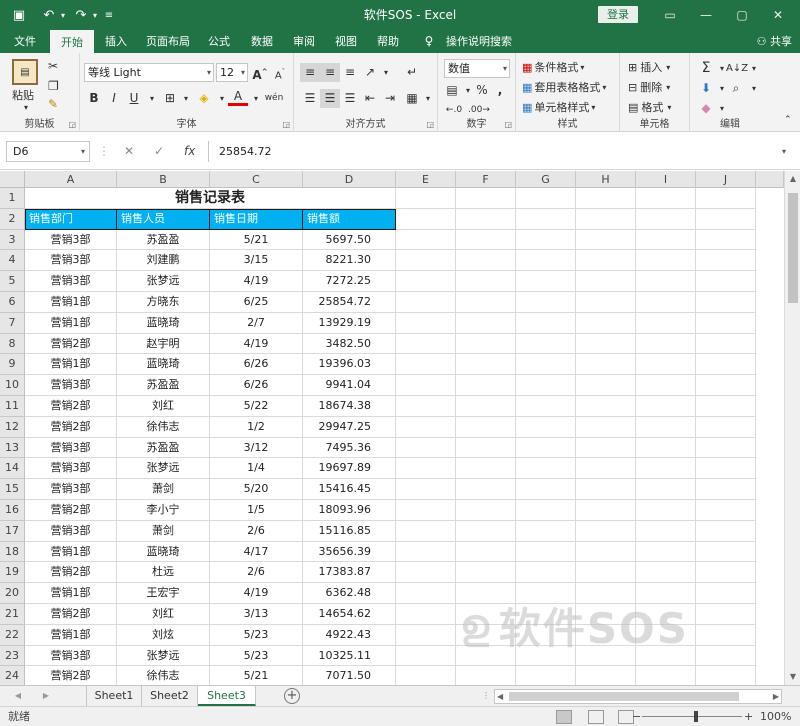 The height and width of the screenshot is (726, 800). Describe the element at coordinates (346, 41) in the screenshot. I see `tab-view: 视图` at that location.